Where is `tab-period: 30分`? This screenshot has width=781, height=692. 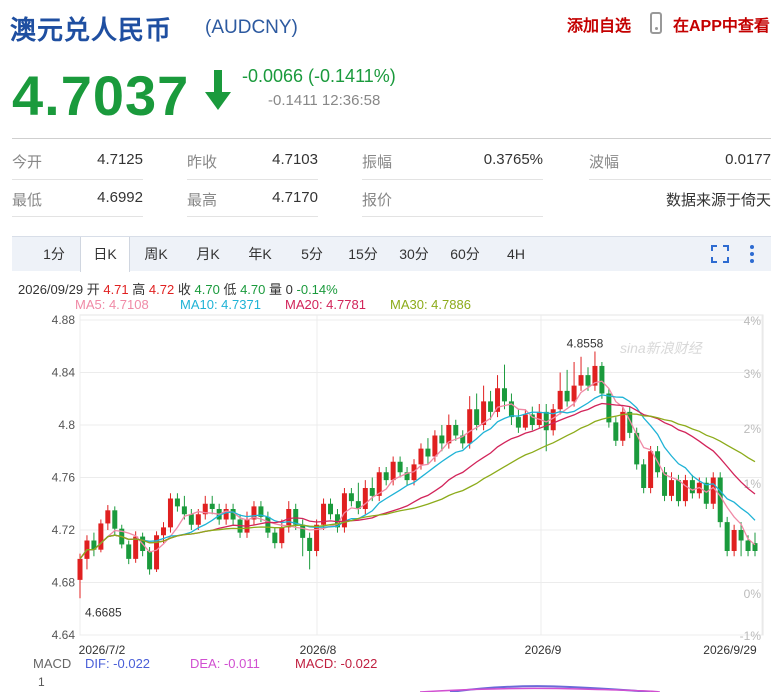 tab-period: 30分 is located at coordinates (414, 254).